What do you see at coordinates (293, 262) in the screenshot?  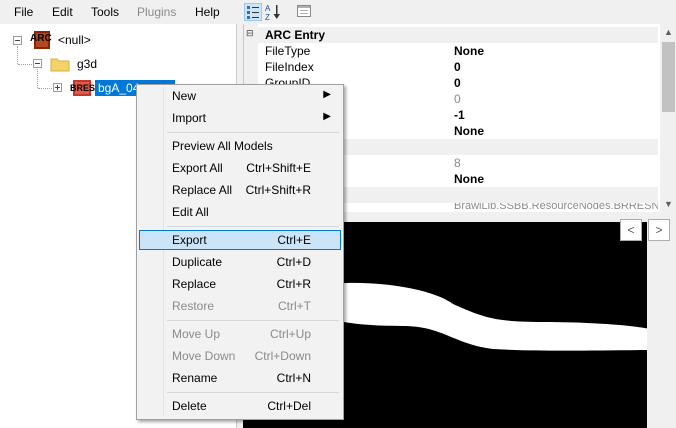 I see `menu-item-shortcut: Ctrl+D` at bounding box center [293, 262].